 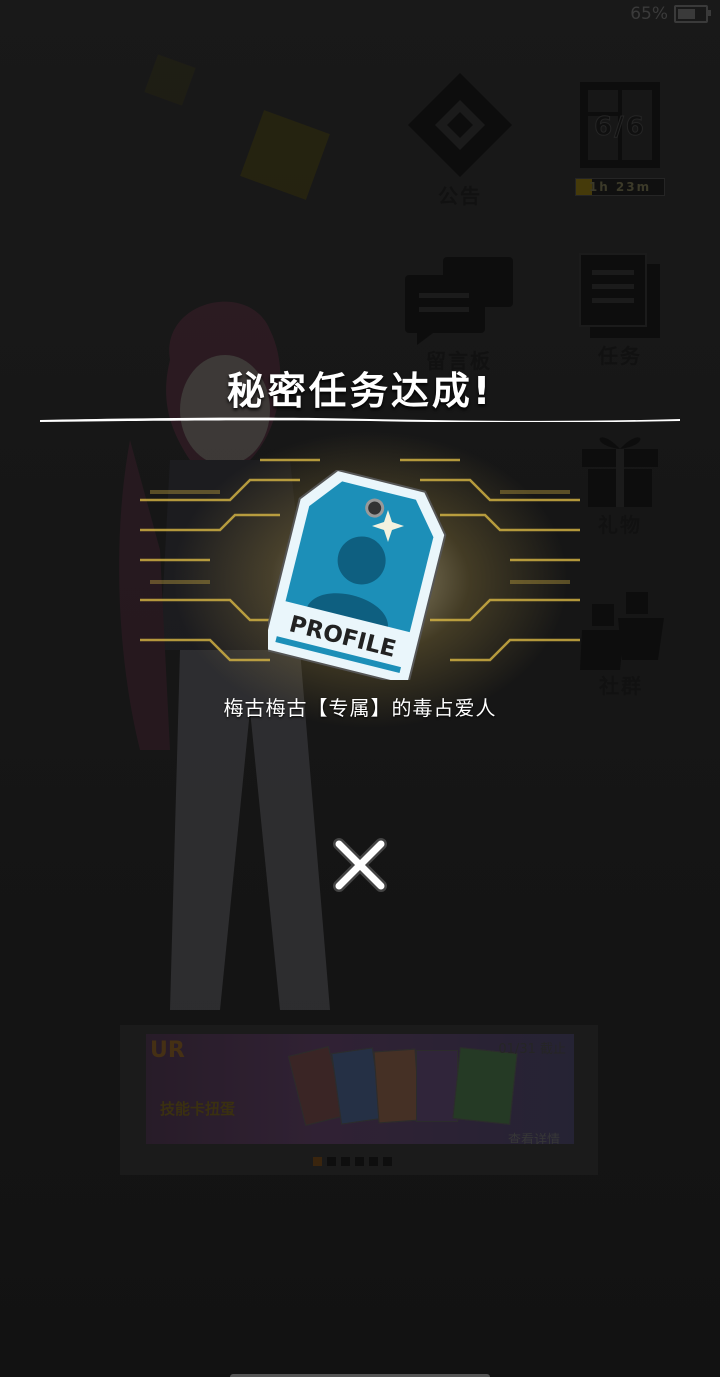 I want to click on popup-title: 秘密任务达成!, so click(x=360, y=391).